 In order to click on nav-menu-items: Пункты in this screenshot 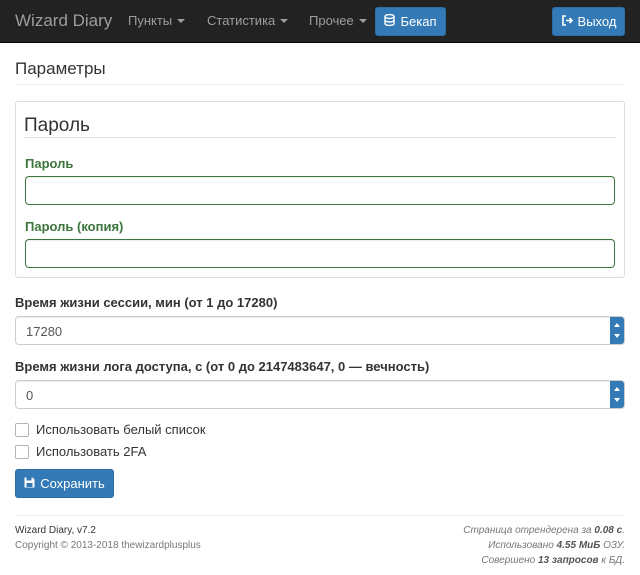, I will do `click(157, 20)`.